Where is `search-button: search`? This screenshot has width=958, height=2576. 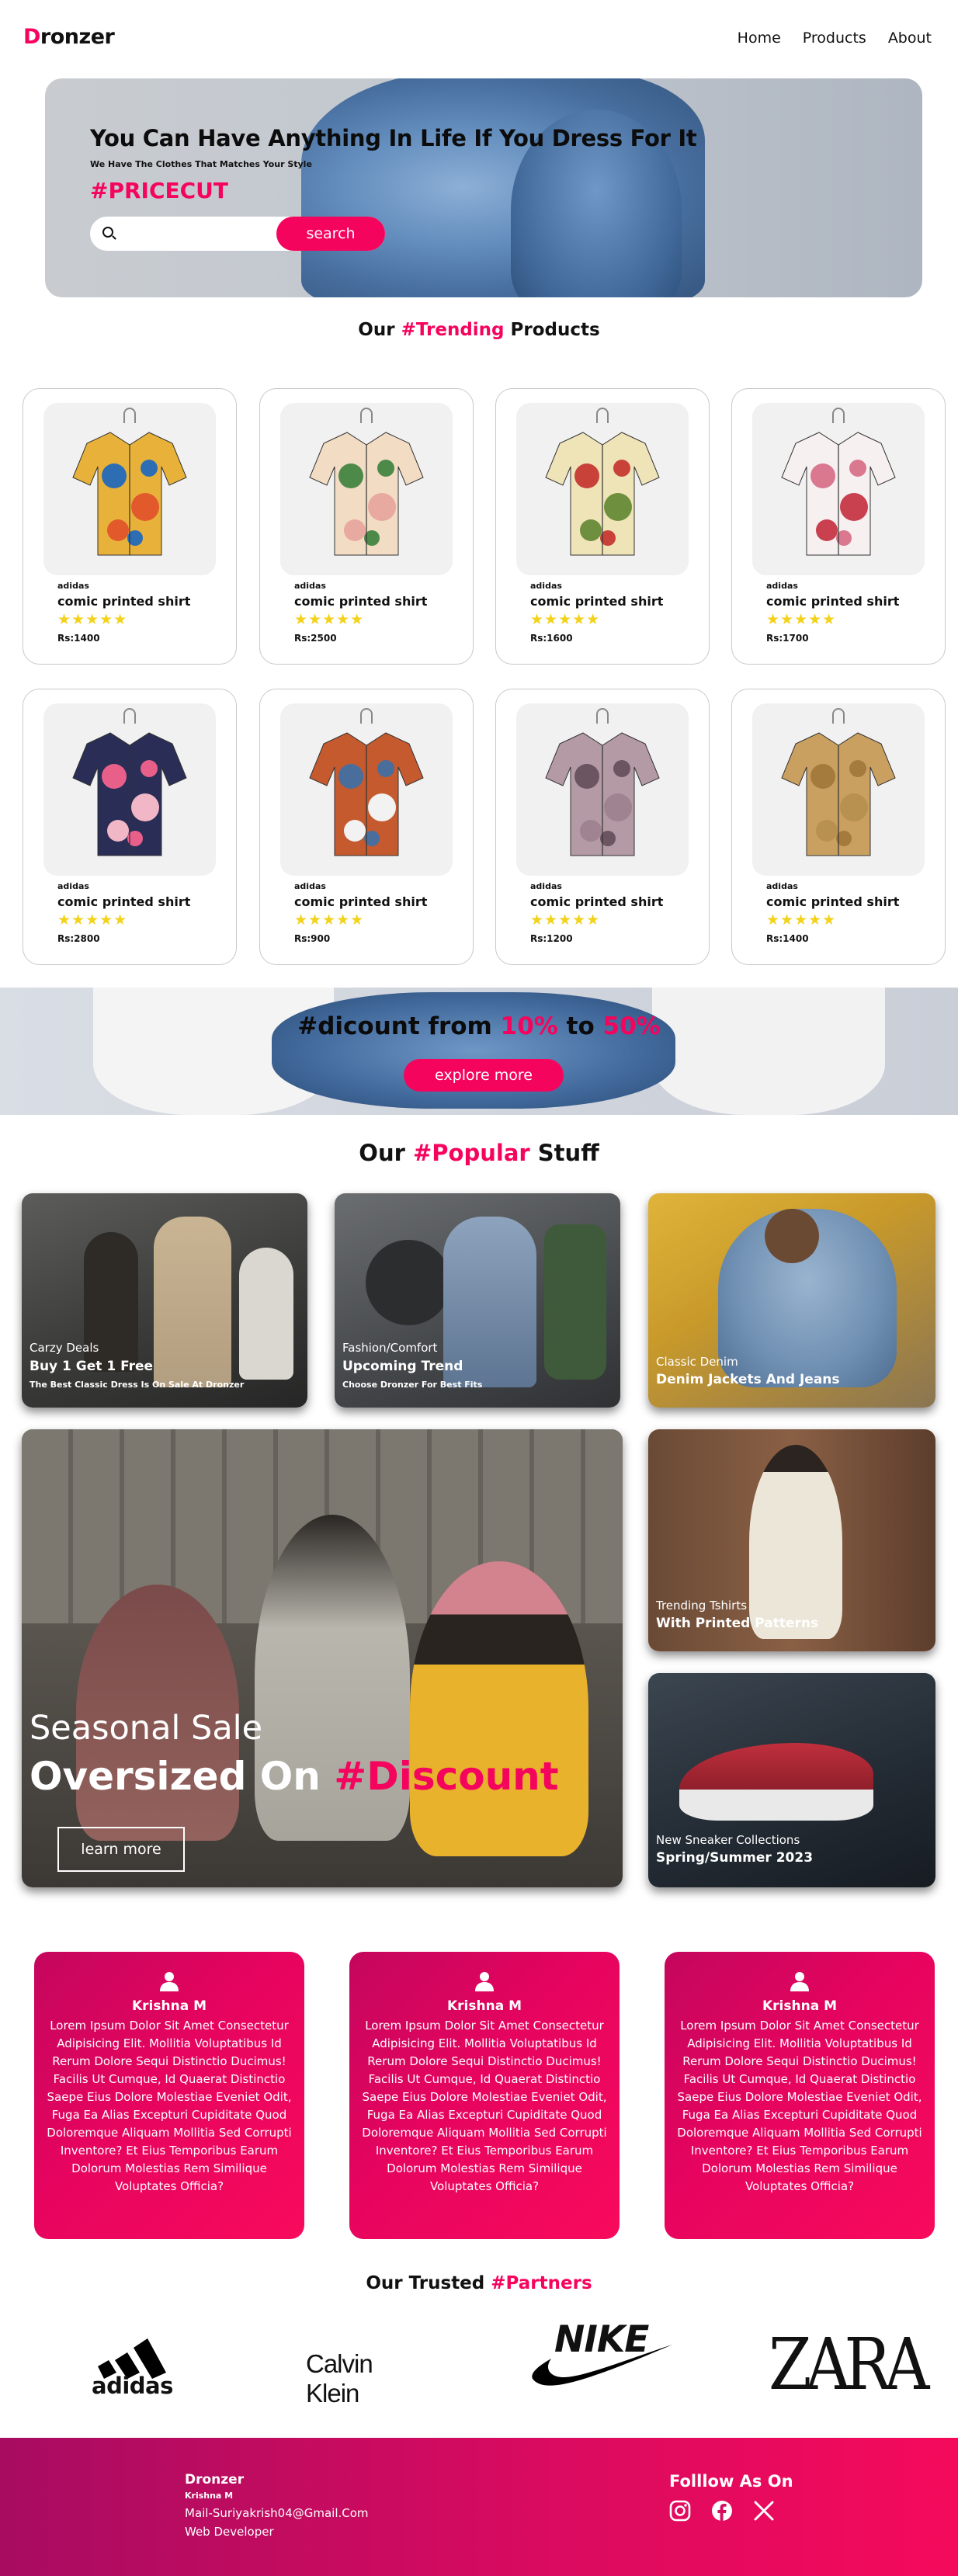
search-button: search is located at coordinates (330, 234).